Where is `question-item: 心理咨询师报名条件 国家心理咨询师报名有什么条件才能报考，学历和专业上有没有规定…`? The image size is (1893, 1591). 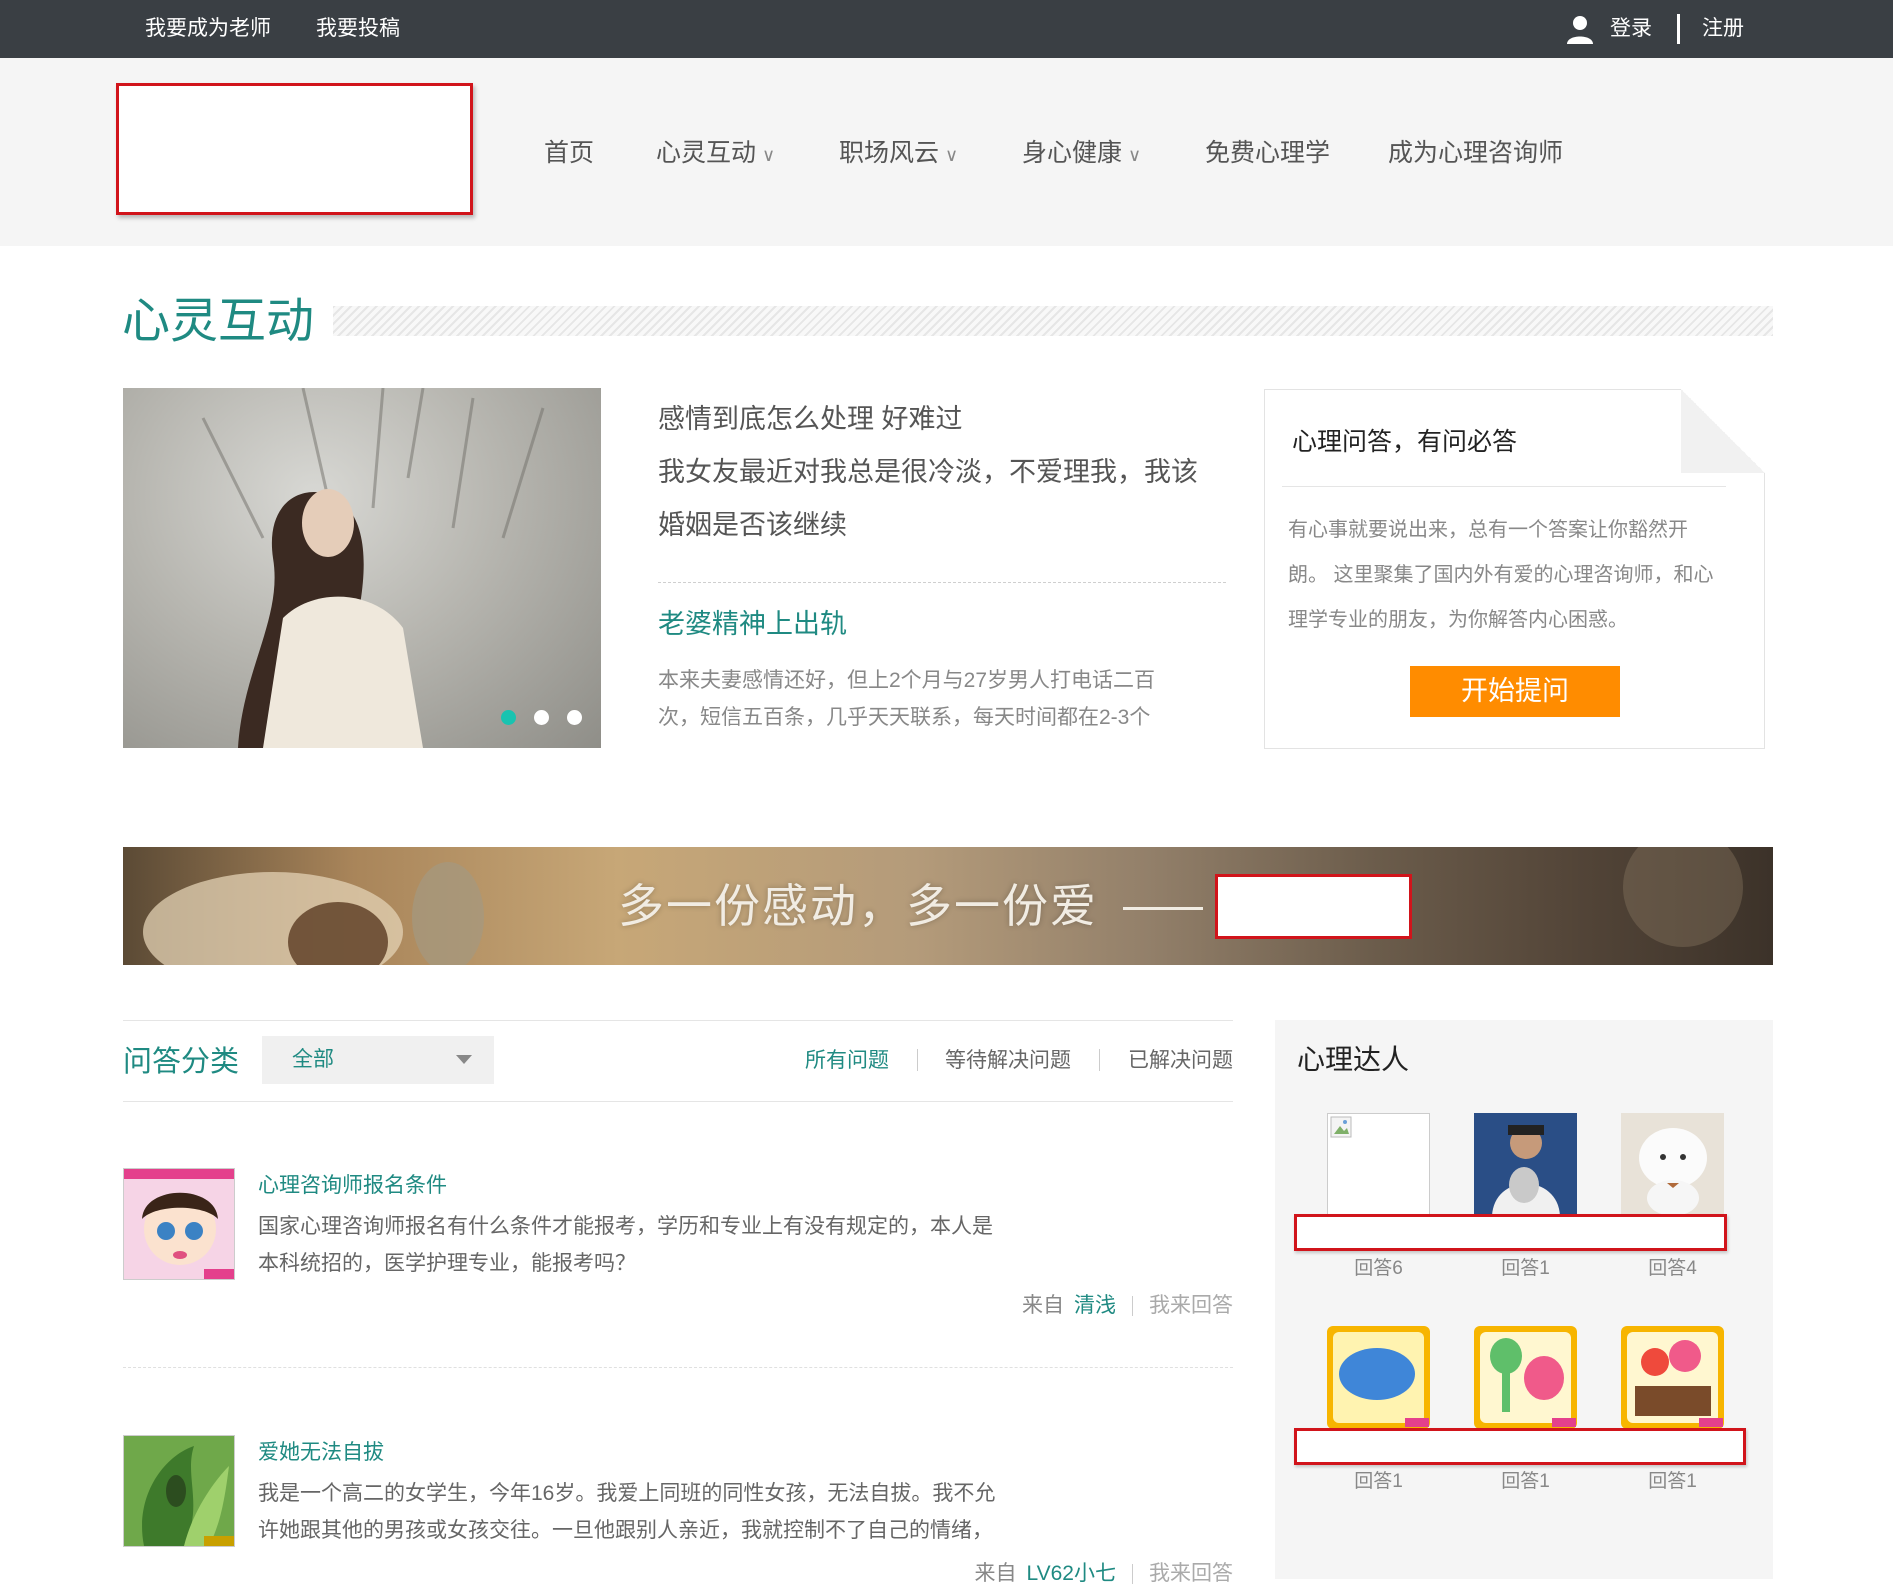
question-item: 心理咨询师报名条件 国家心理咨询师报名有什么条件才能报考，学历和专业上有没有规定… is located at coordinates (678, 1253).